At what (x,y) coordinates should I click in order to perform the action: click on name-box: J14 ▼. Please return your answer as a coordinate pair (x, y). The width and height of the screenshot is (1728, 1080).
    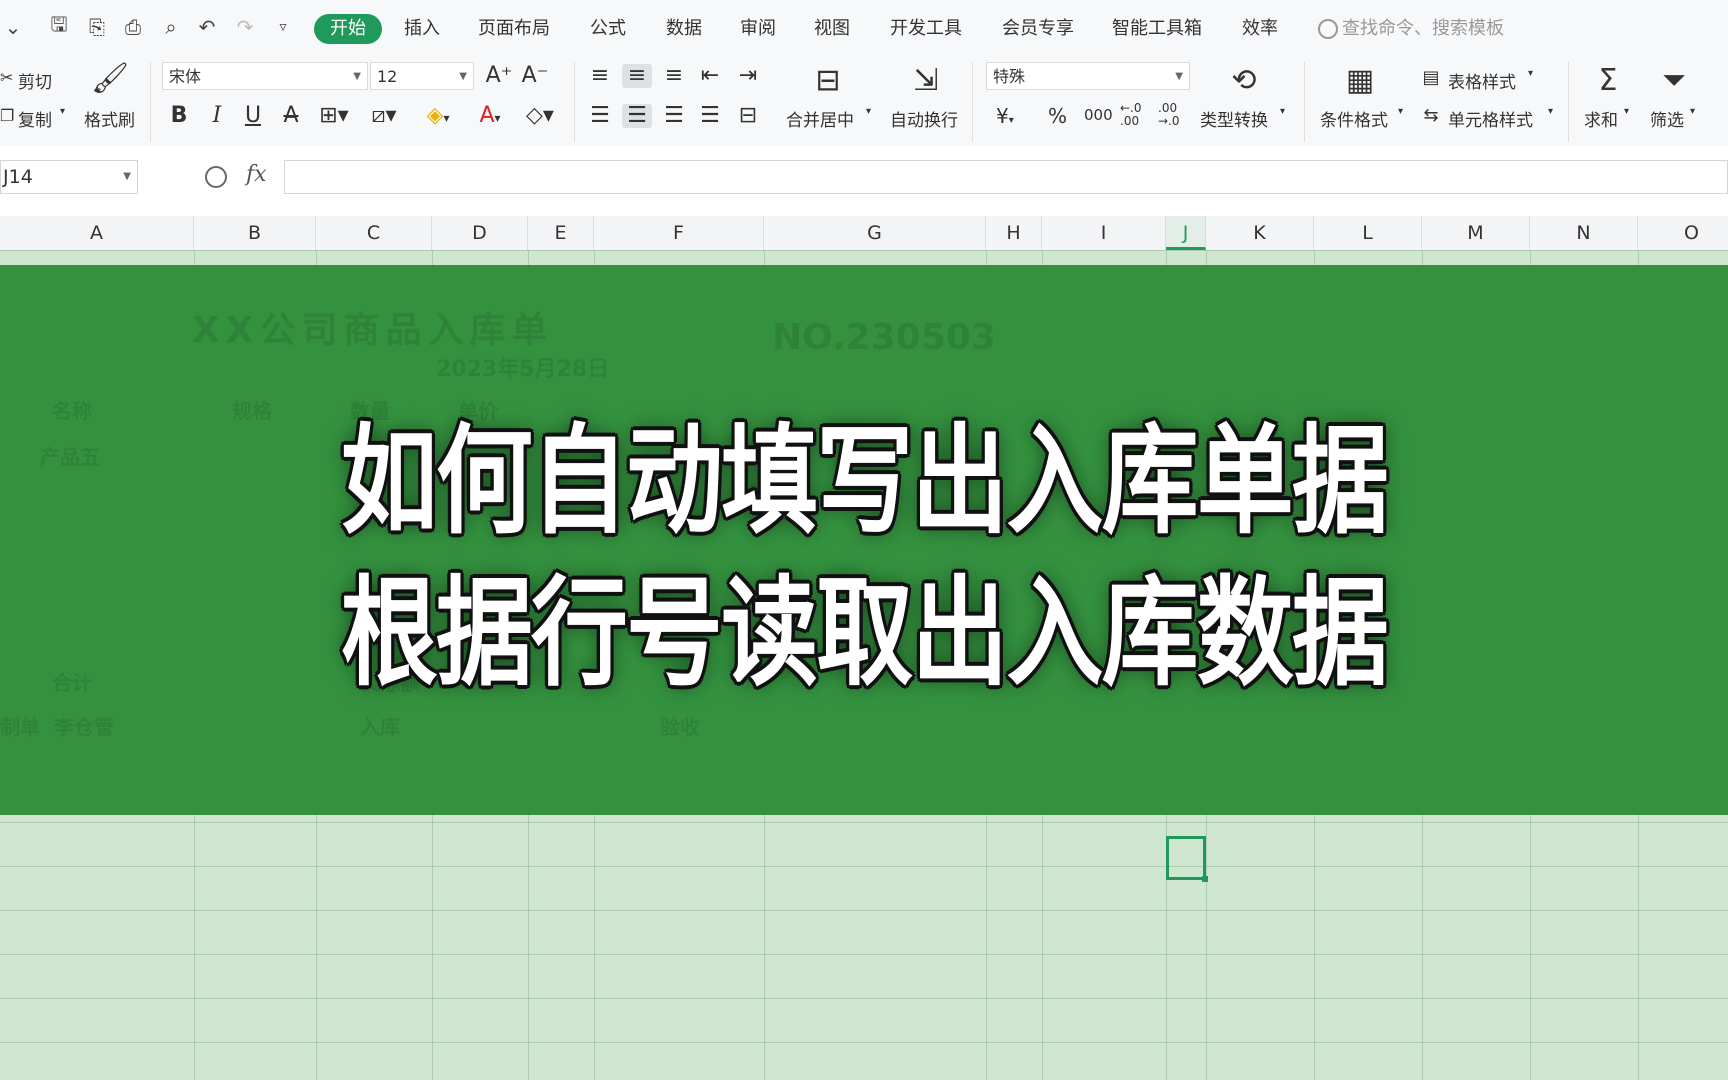
    Looking at the image, I should click on (69, 177).